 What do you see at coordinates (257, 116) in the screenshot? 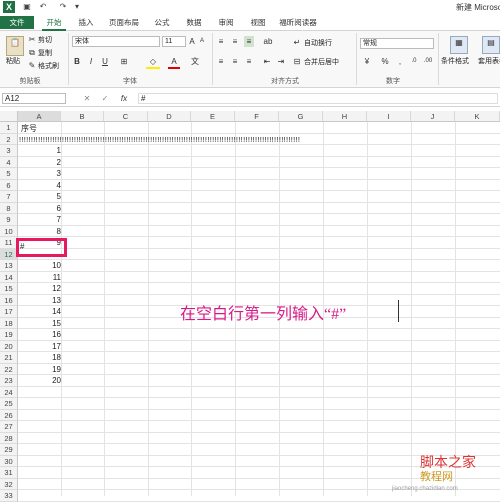
I see `column-header-f: F` at bounding box center [257, 116].